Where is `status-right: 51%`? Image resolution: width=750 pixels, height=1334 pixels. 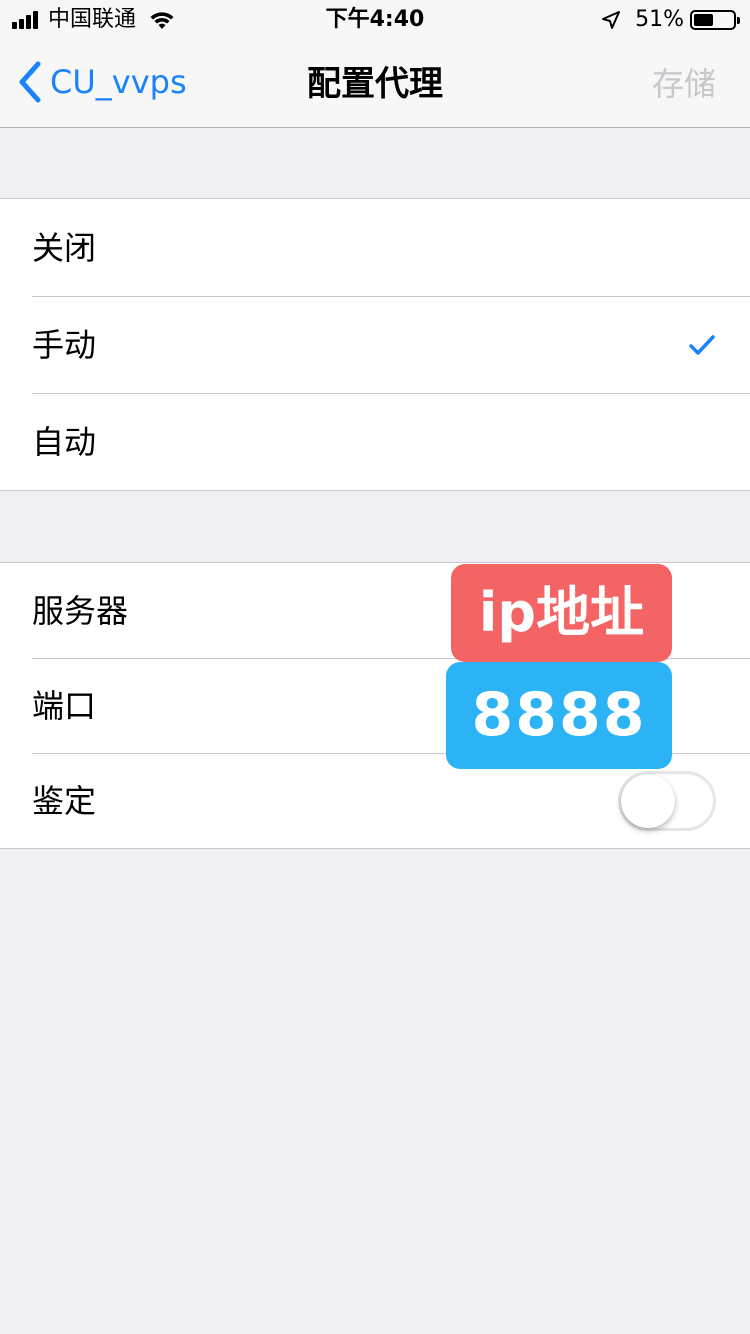
status-right: 51% is located at coordinates (670, 20).